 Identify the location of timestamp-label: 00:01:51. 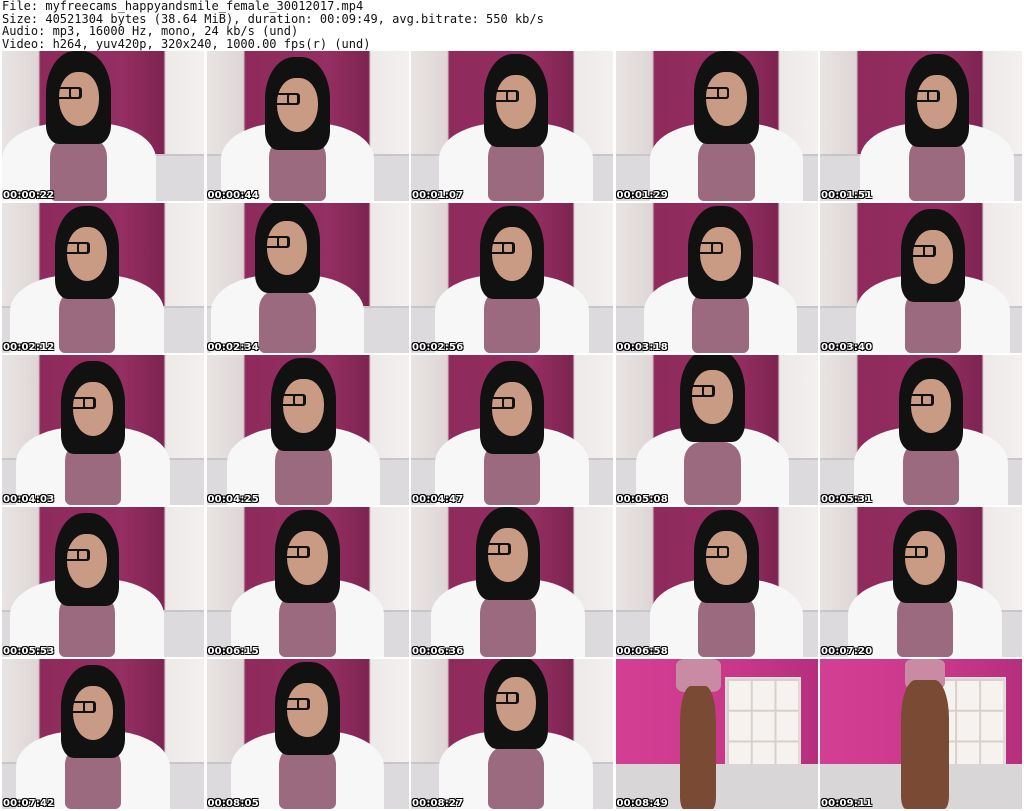
(847, 195).